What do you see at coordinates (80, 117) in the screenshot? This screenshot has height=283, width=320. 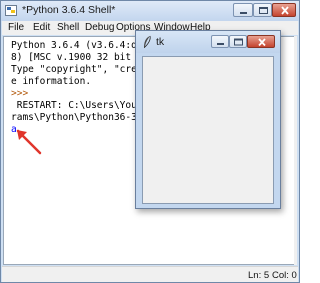 I see `restart-line: rams\Python\Python36-32\` at bounding box center [80, 117].